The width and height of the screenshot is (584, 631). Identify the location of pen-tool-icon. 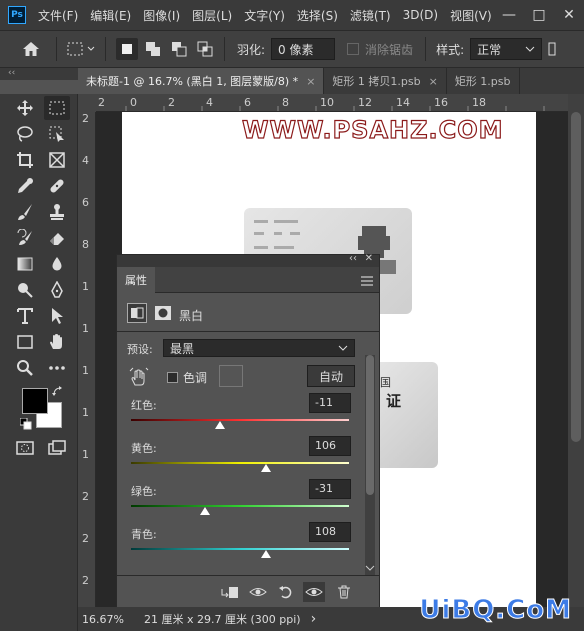
(57, 290).